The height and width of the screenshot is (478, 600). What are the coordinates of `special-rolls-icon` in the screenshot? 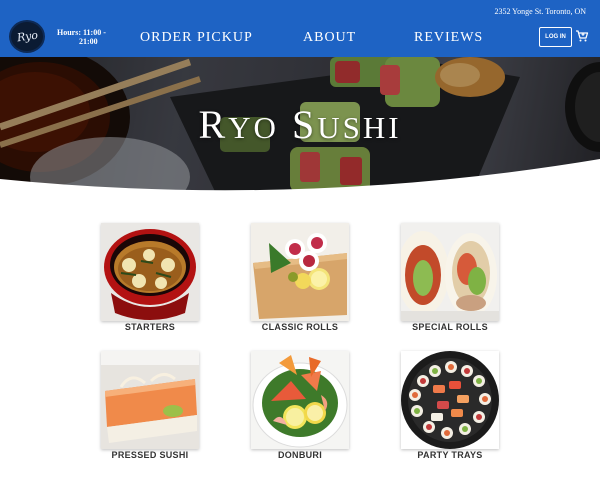 It's located at (450, 272).